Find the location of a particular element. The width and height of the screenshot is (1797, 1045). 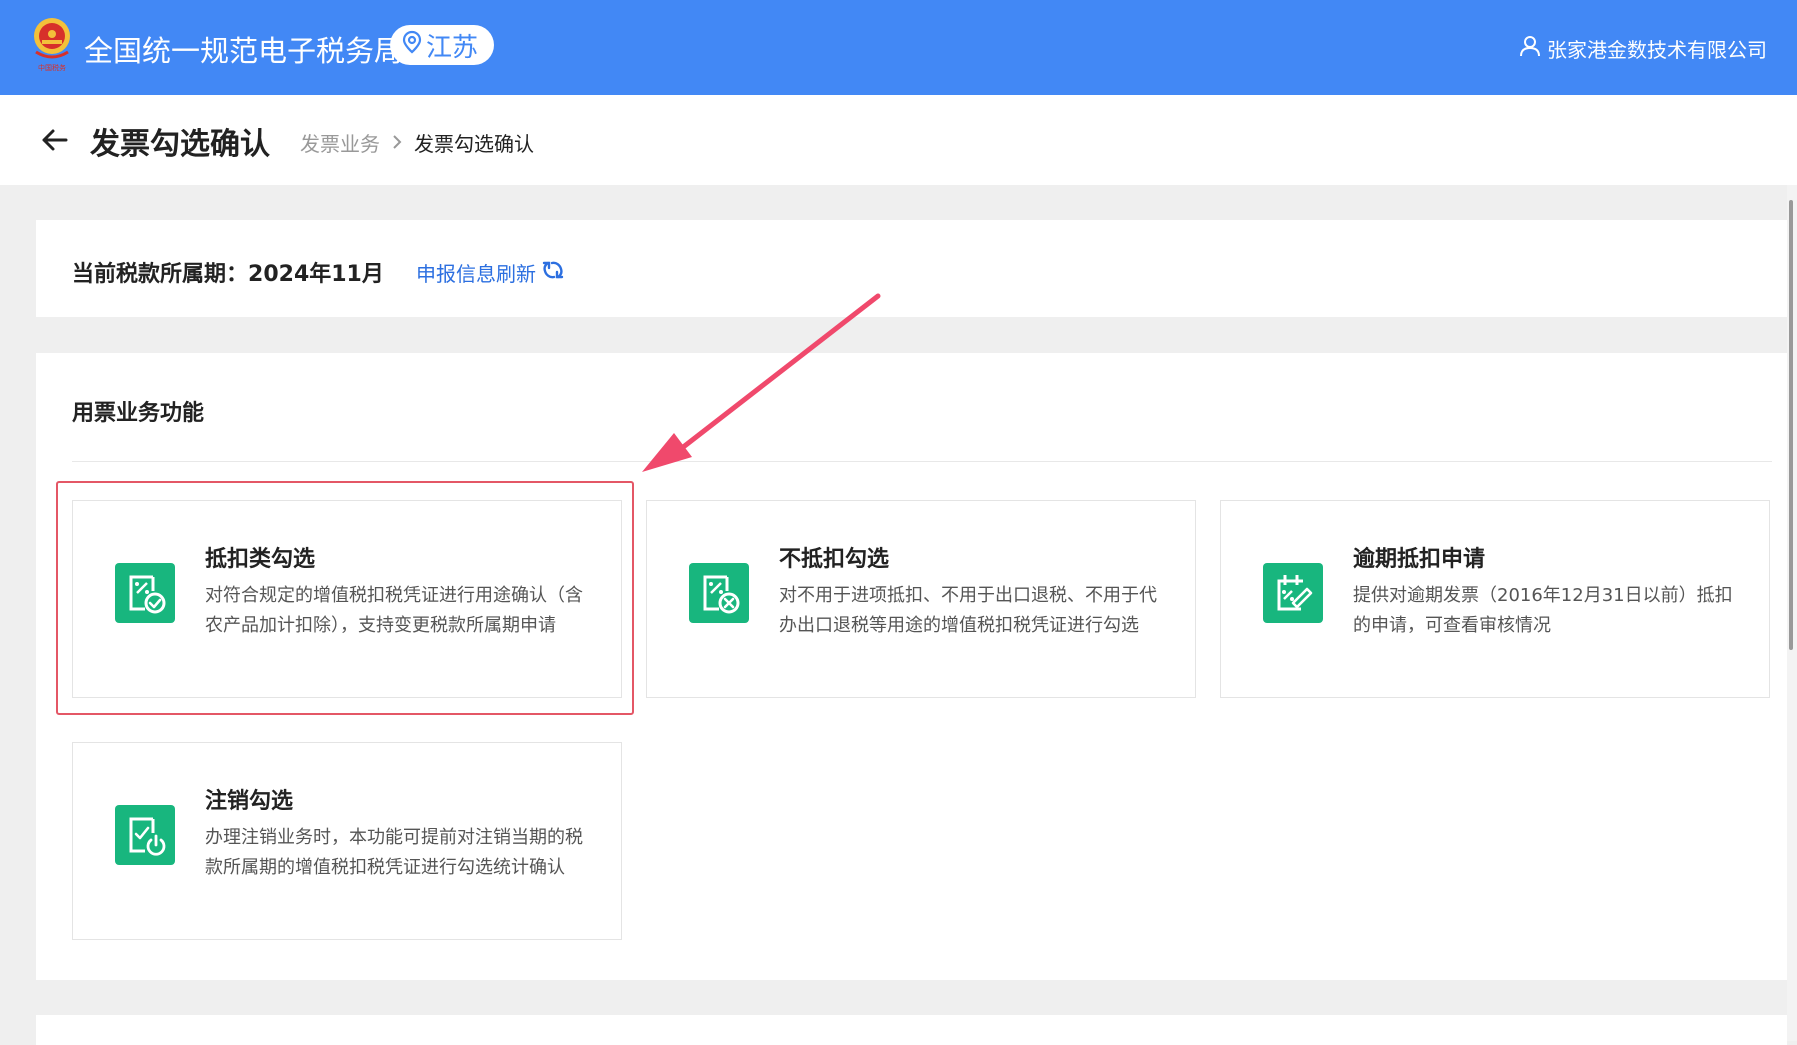

document-power-icon is located at coordinates (145, 835).